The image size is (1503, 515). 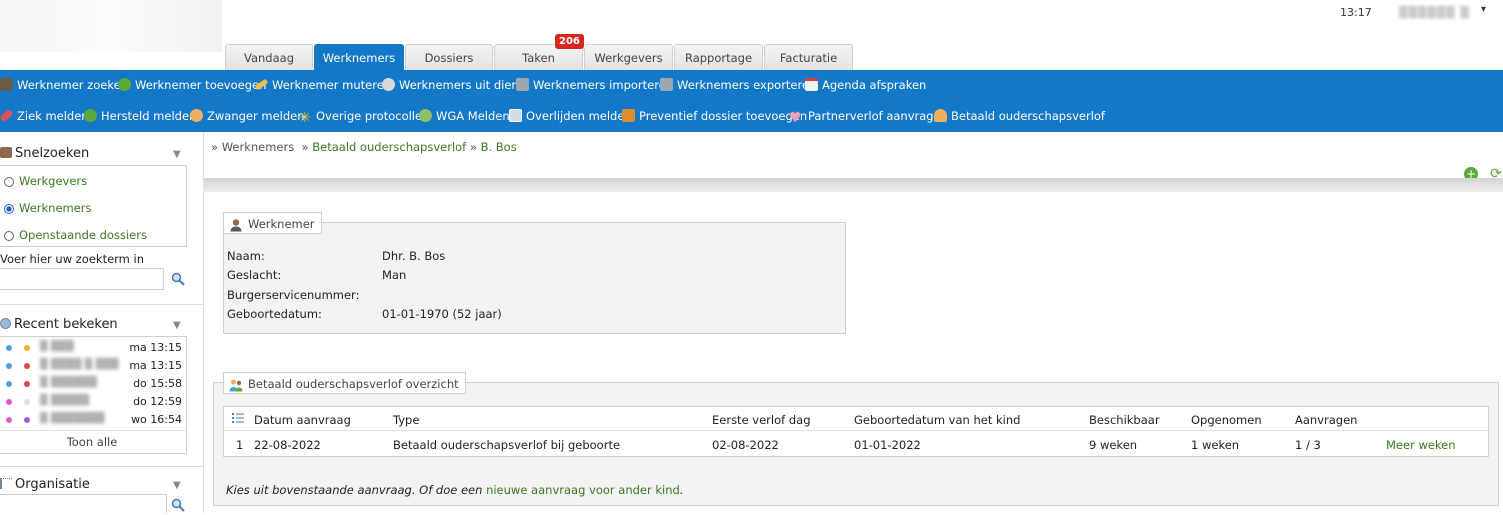 I want to click on sparkle-icon: ✳, so click(x=305, y=118).